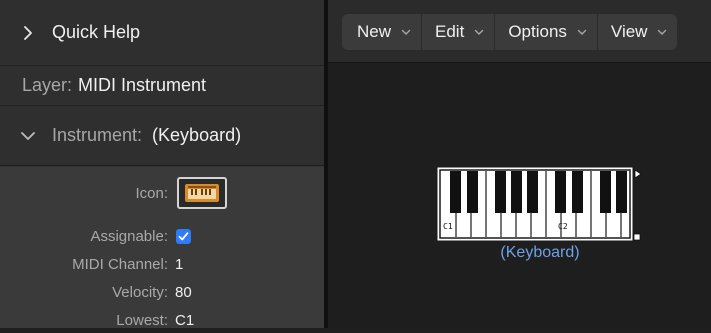  I want to click on quick-help-label: Quick Help, so click(96, 32).